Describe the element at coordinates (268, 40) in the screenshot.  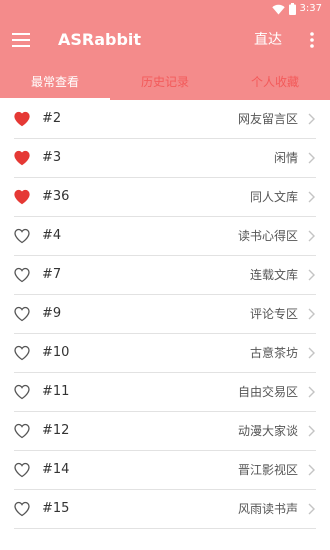
I see `jump-button: 直达` at that location.